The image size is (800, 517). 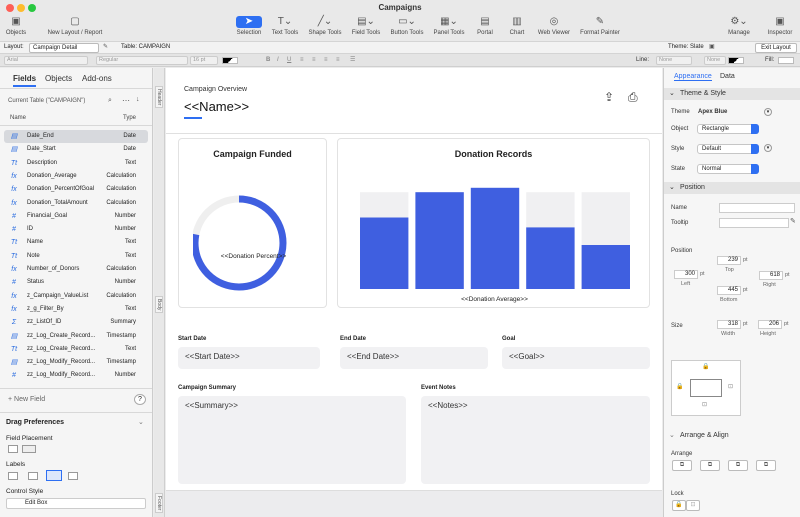 I want to click on field-row: Tt zz_Log_Create_Record... Text, so click(x=76, y=349).